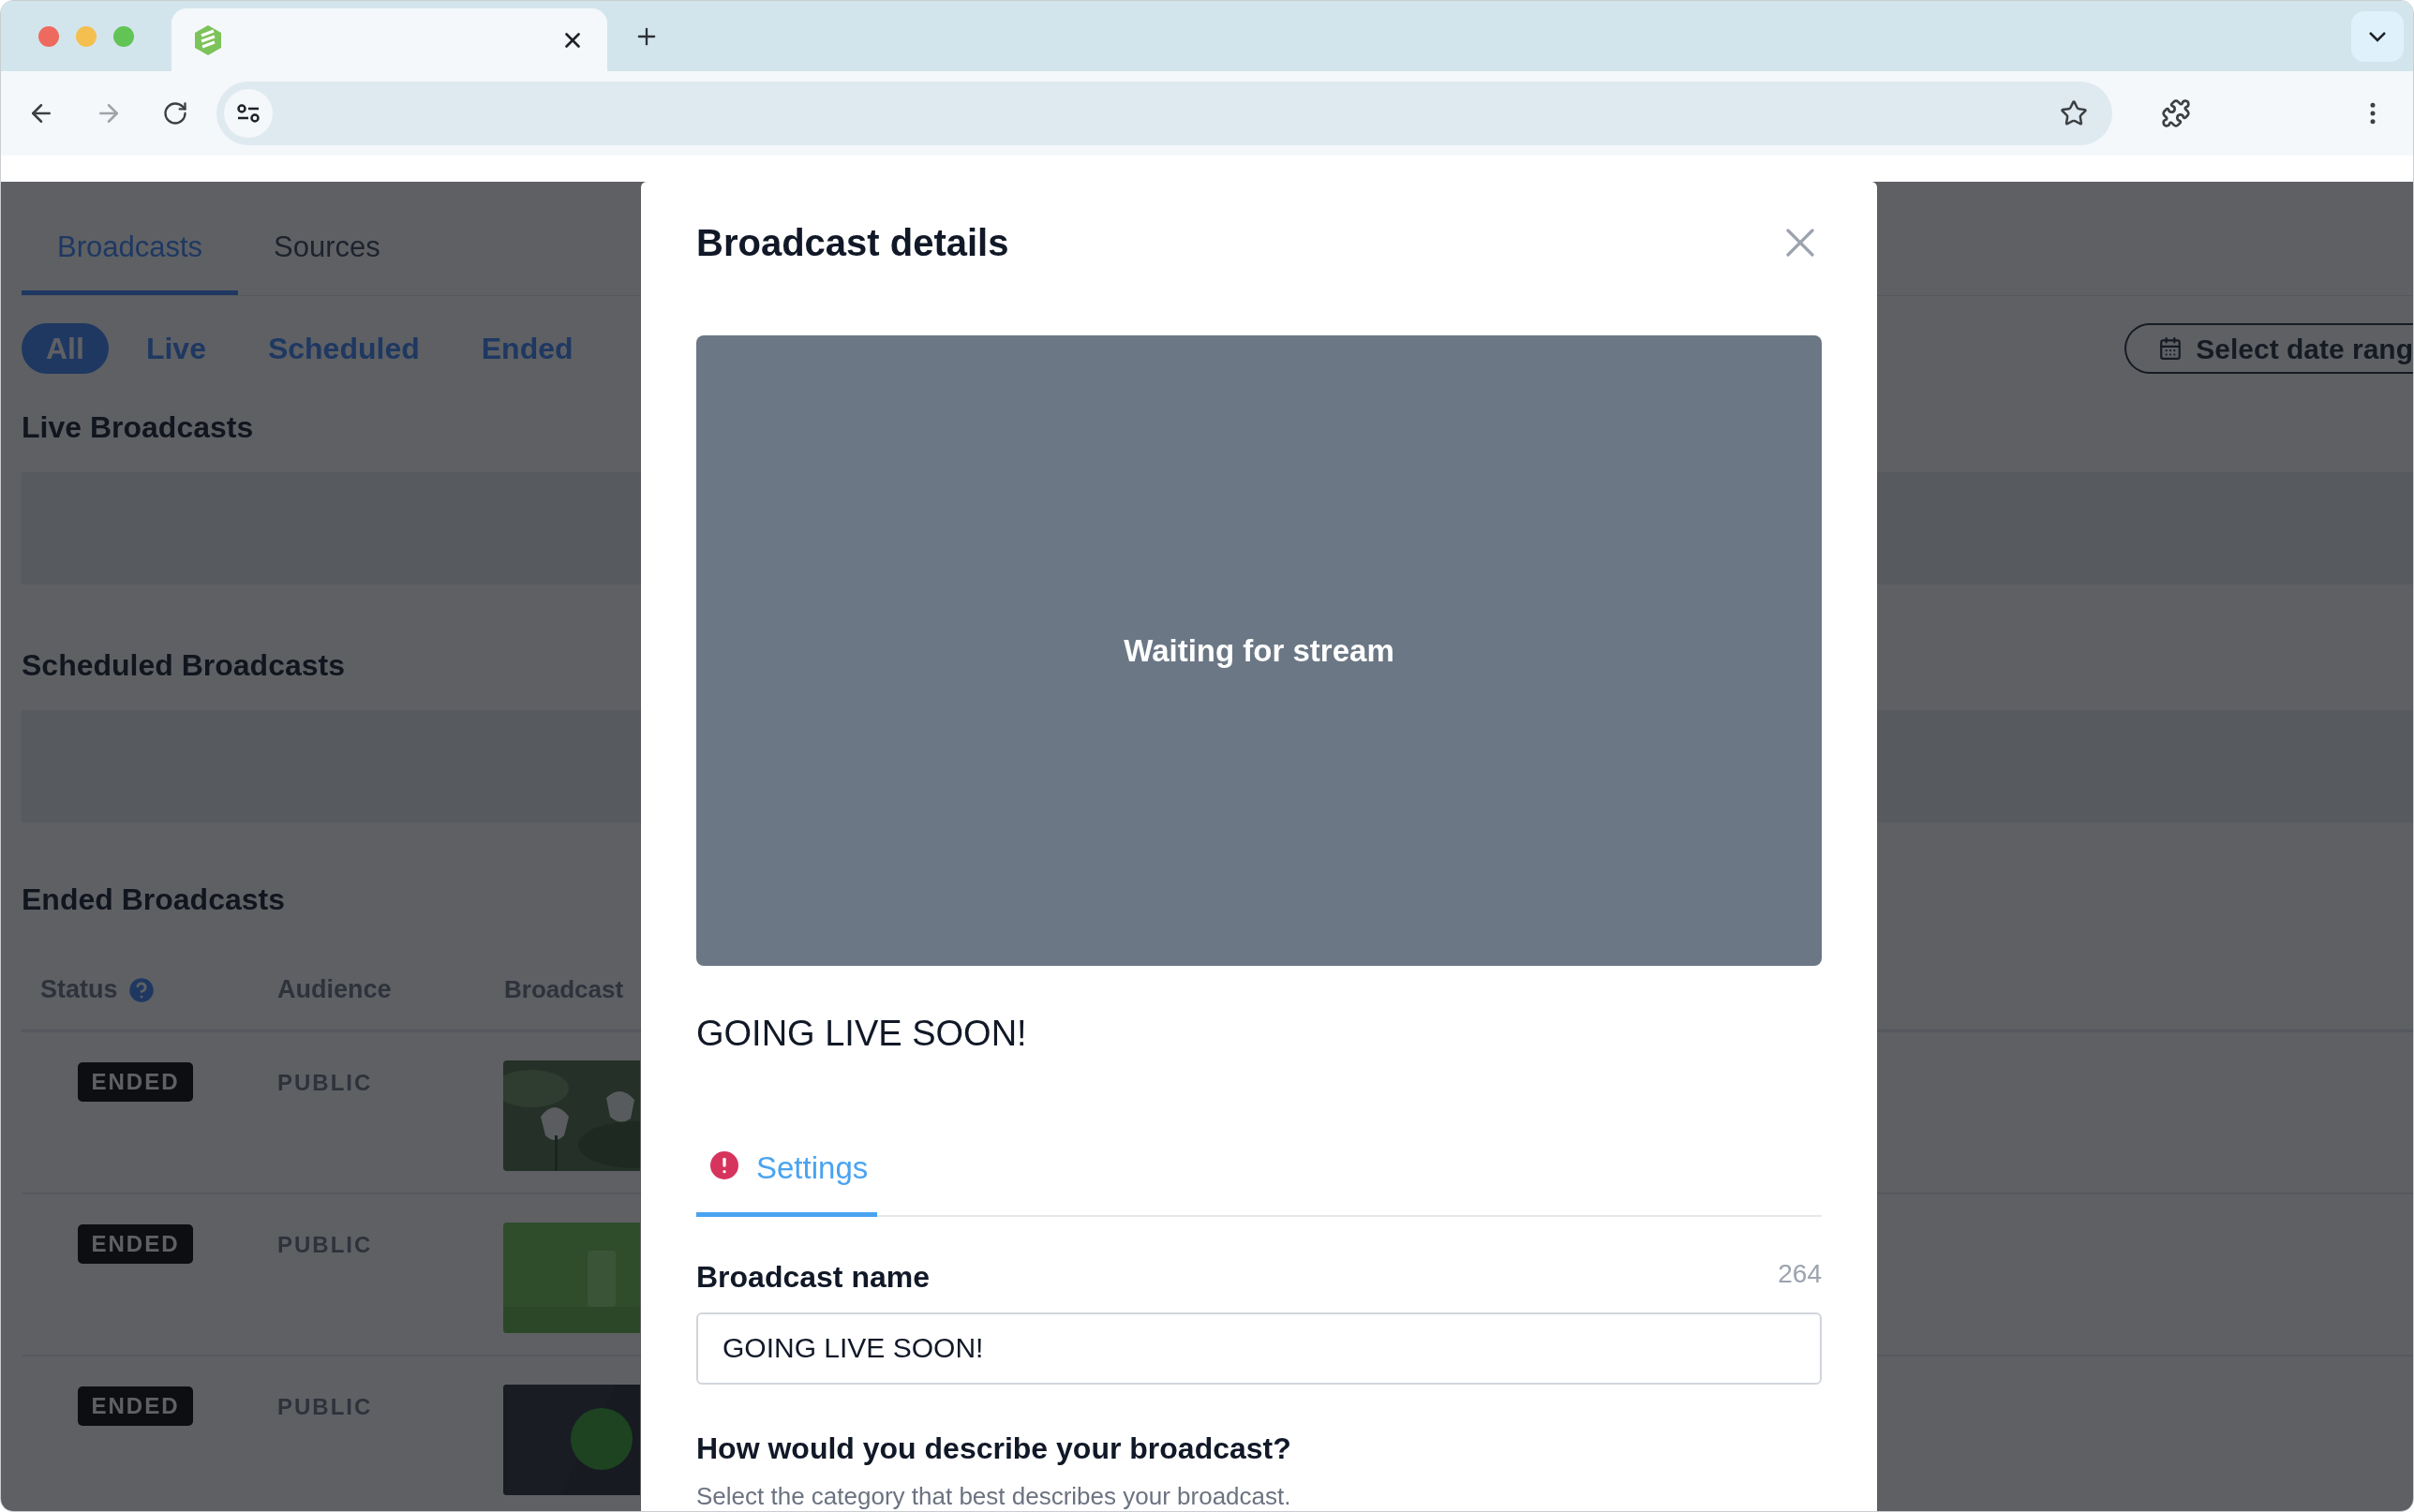 This screenshot has height=1512, width=2414. What do you see at coordinates (2176, 113) in the screenshot?
I see `extensions-icon` at bounding box center [2176, 113].